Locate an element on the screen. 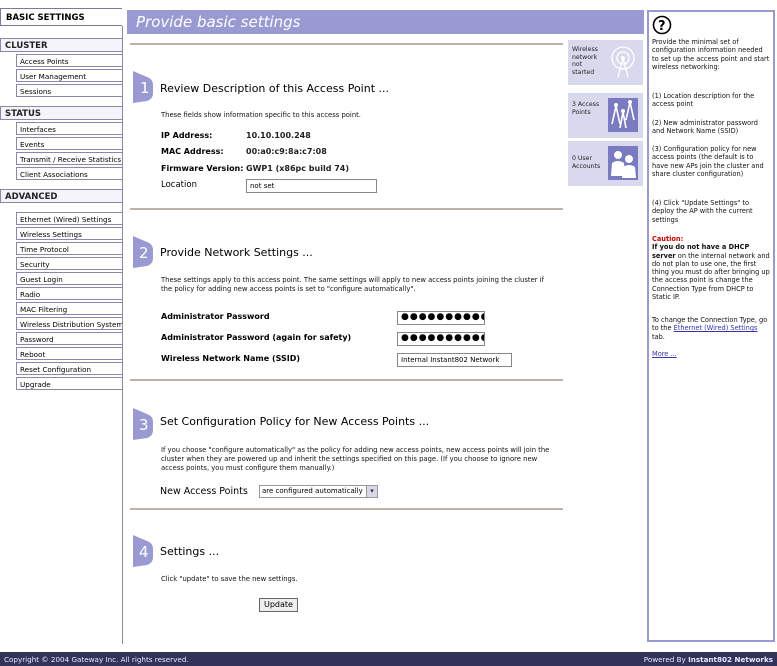 This screenshot has height=666, width=777. nav-basic-settings: BASIC SETTINGS is located at coordinates (61, 17).